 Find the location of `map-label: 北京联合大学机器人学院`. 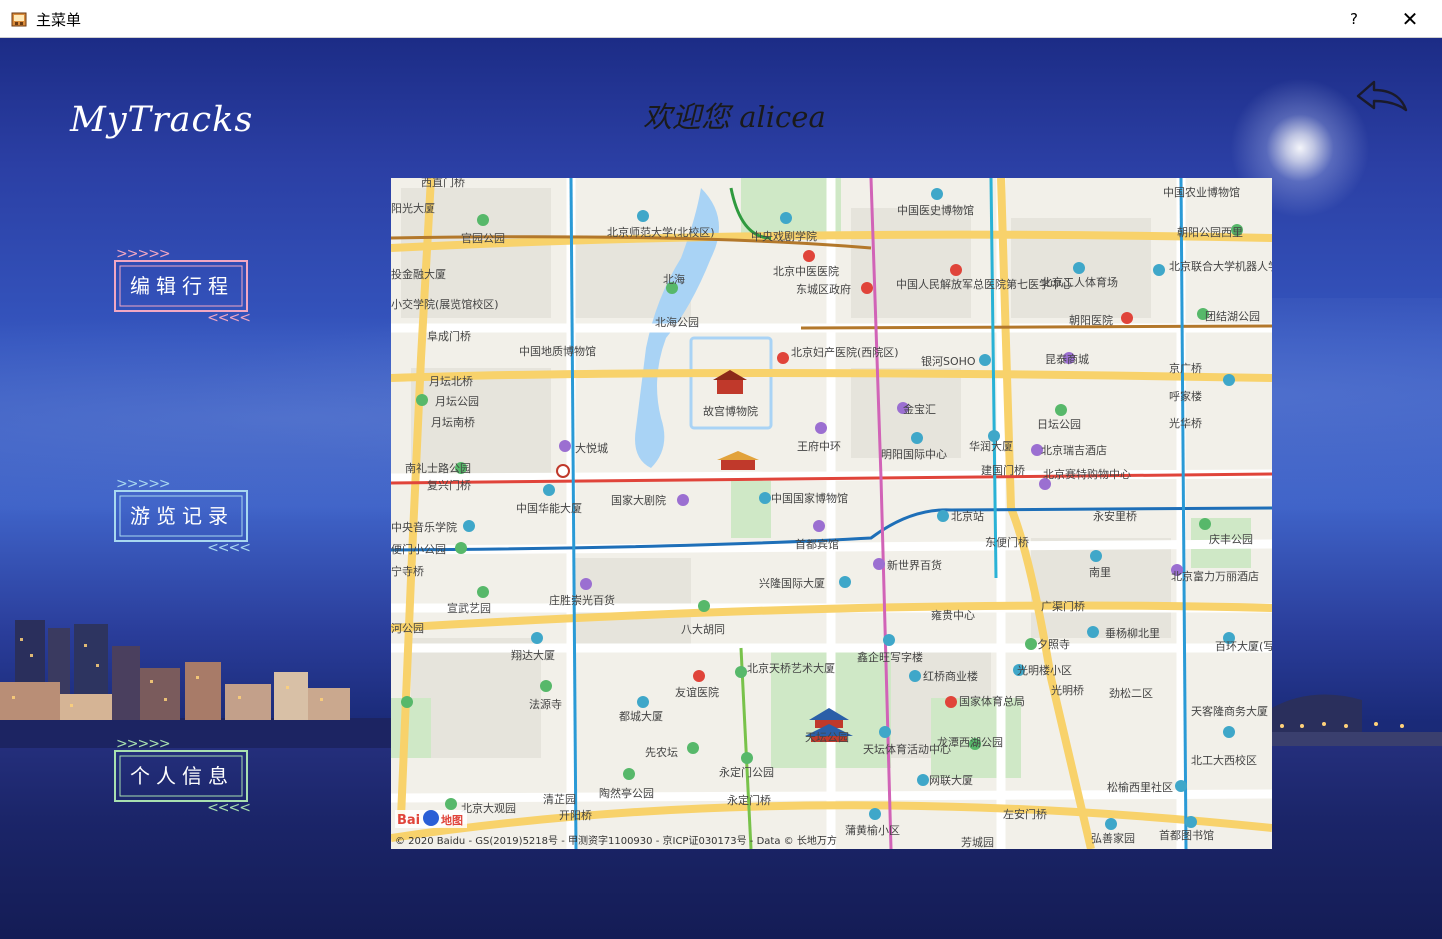

map-label: 北京联合大学机器人学院 is located at coordinates (1220, 266).